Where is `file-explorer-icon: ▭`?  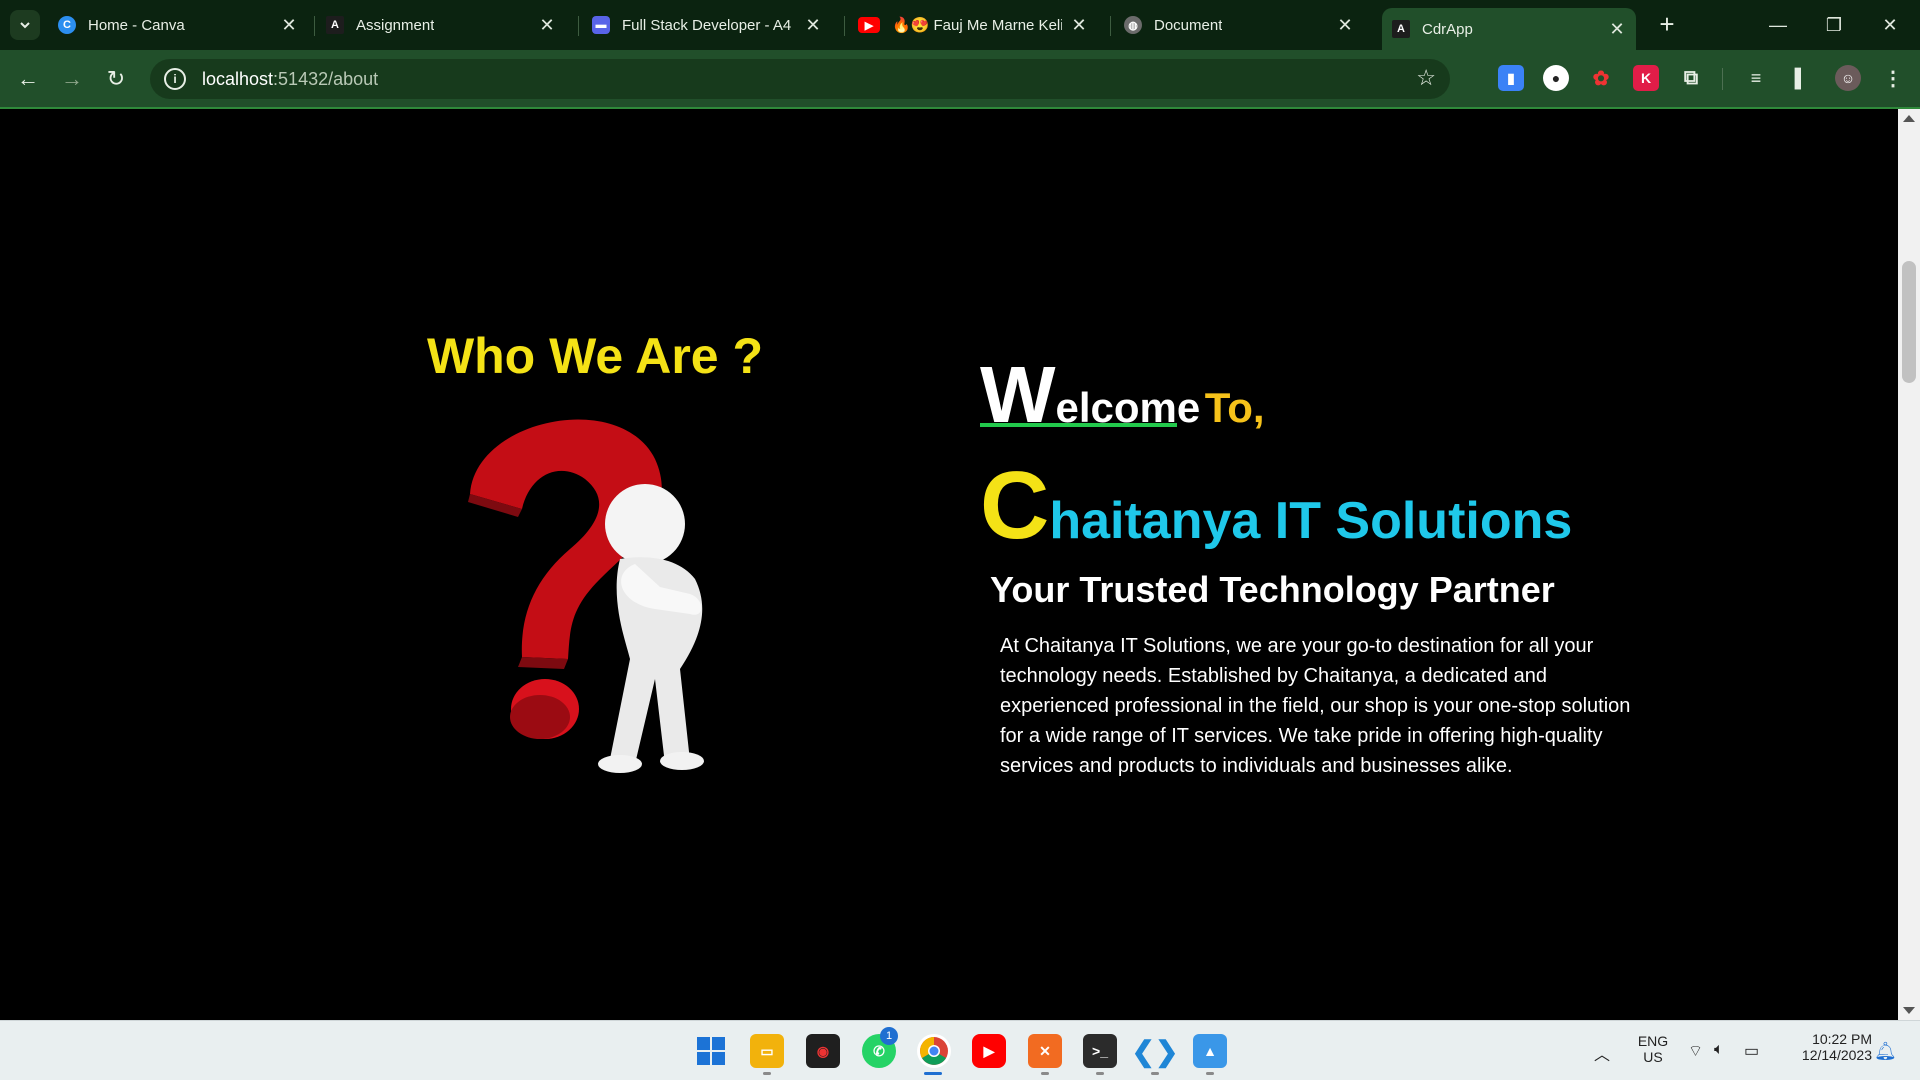 file-explorer-icon: ▭ is located at coordinates (767, 1051).